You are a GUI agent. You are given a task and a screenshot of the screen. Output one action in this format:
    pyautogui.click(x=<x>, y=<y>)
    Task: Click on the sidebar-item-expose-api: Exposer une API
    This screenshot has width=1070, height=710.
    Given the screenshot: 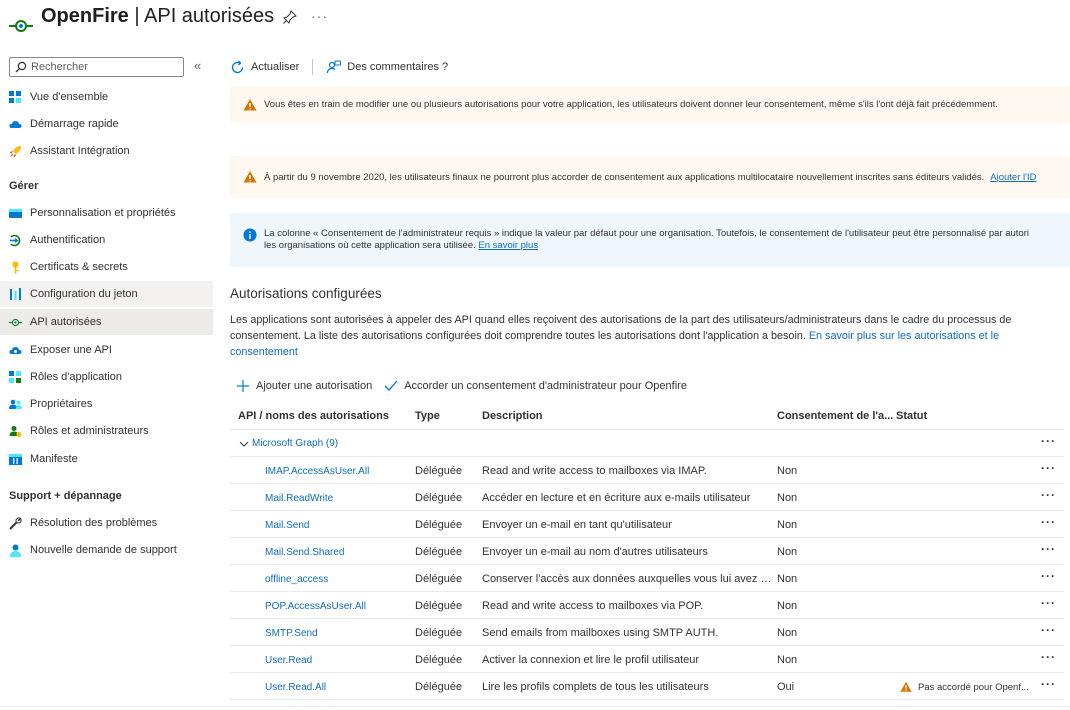 What is the action you would take?
    pyautogui.click(x=106, y=350)
    